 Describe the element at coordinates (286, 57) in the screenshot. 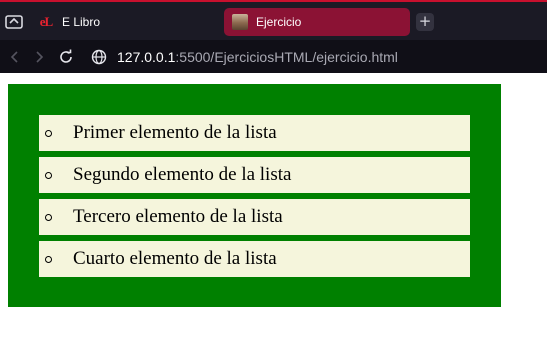

I see `url-path: :5500/EjerciciosHTML/ejercicio.html` at that location.